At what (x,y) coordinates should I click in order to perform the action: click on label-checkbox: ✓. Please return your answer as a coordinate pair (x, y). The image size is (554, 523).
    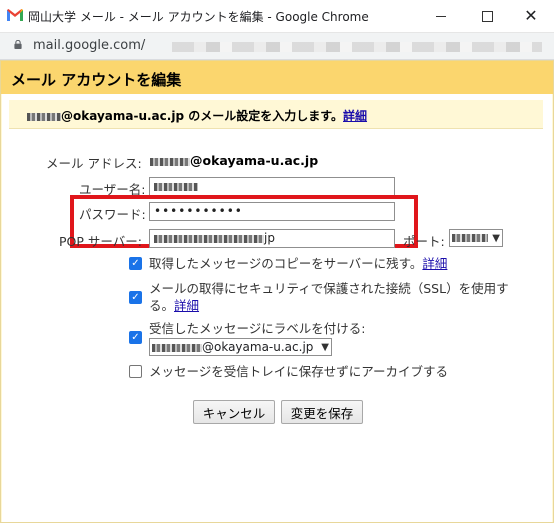
    Looking at the image, I should click on (135, 337).